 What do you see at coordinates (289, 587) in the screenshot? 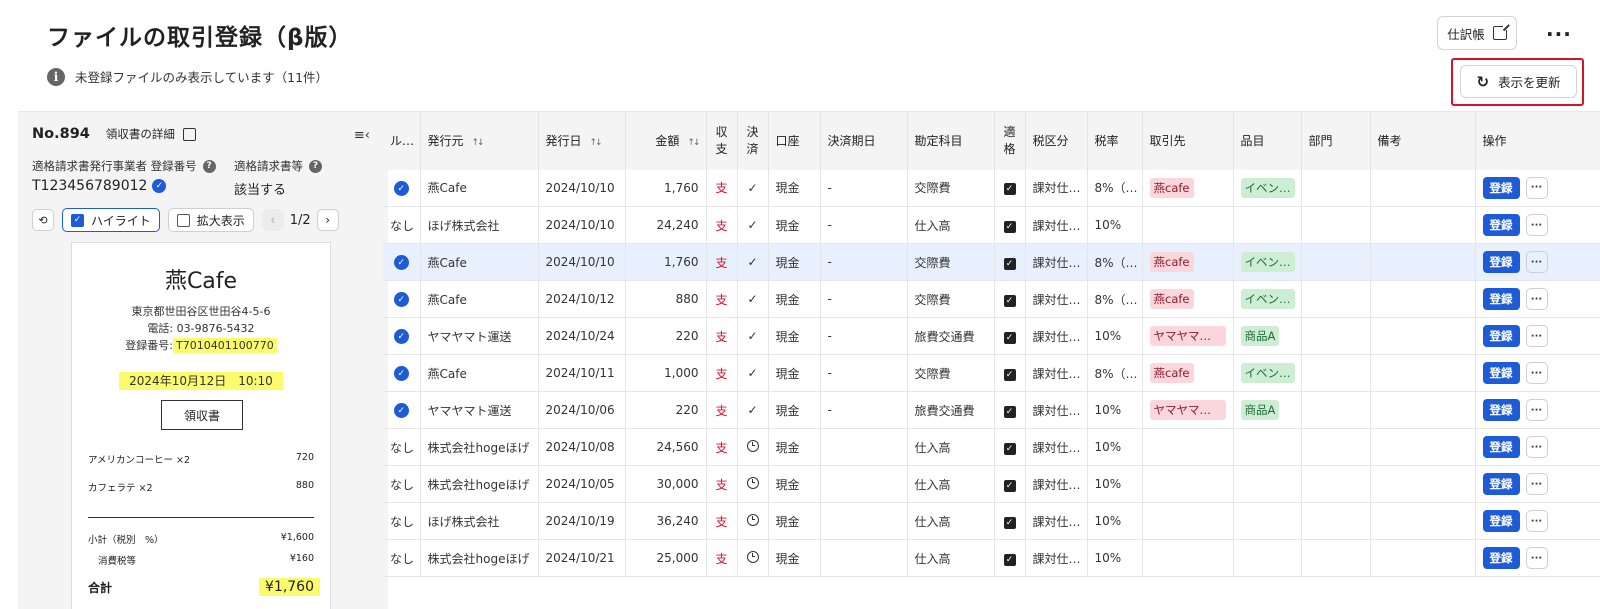
I see `total-value: ¥1,760` at bounding box center [289, 587].